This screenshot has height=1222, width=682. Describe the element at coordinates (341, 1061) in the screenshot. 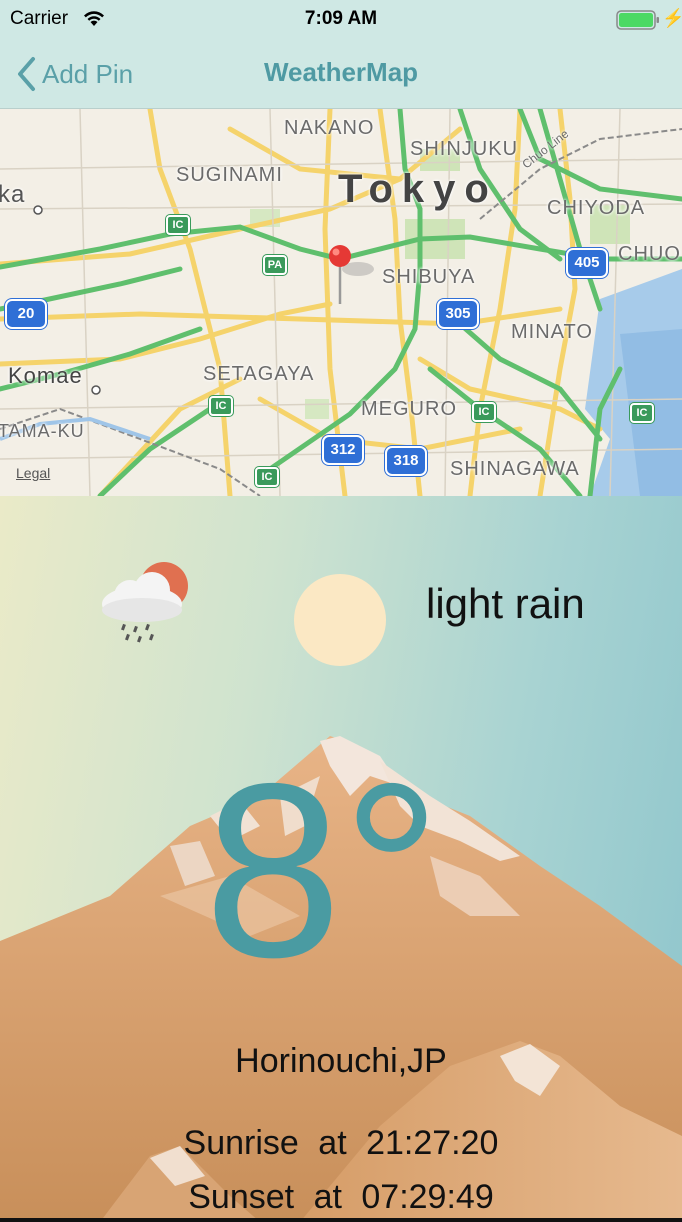

I see `location-label: Horinouchi,JP` at that location.